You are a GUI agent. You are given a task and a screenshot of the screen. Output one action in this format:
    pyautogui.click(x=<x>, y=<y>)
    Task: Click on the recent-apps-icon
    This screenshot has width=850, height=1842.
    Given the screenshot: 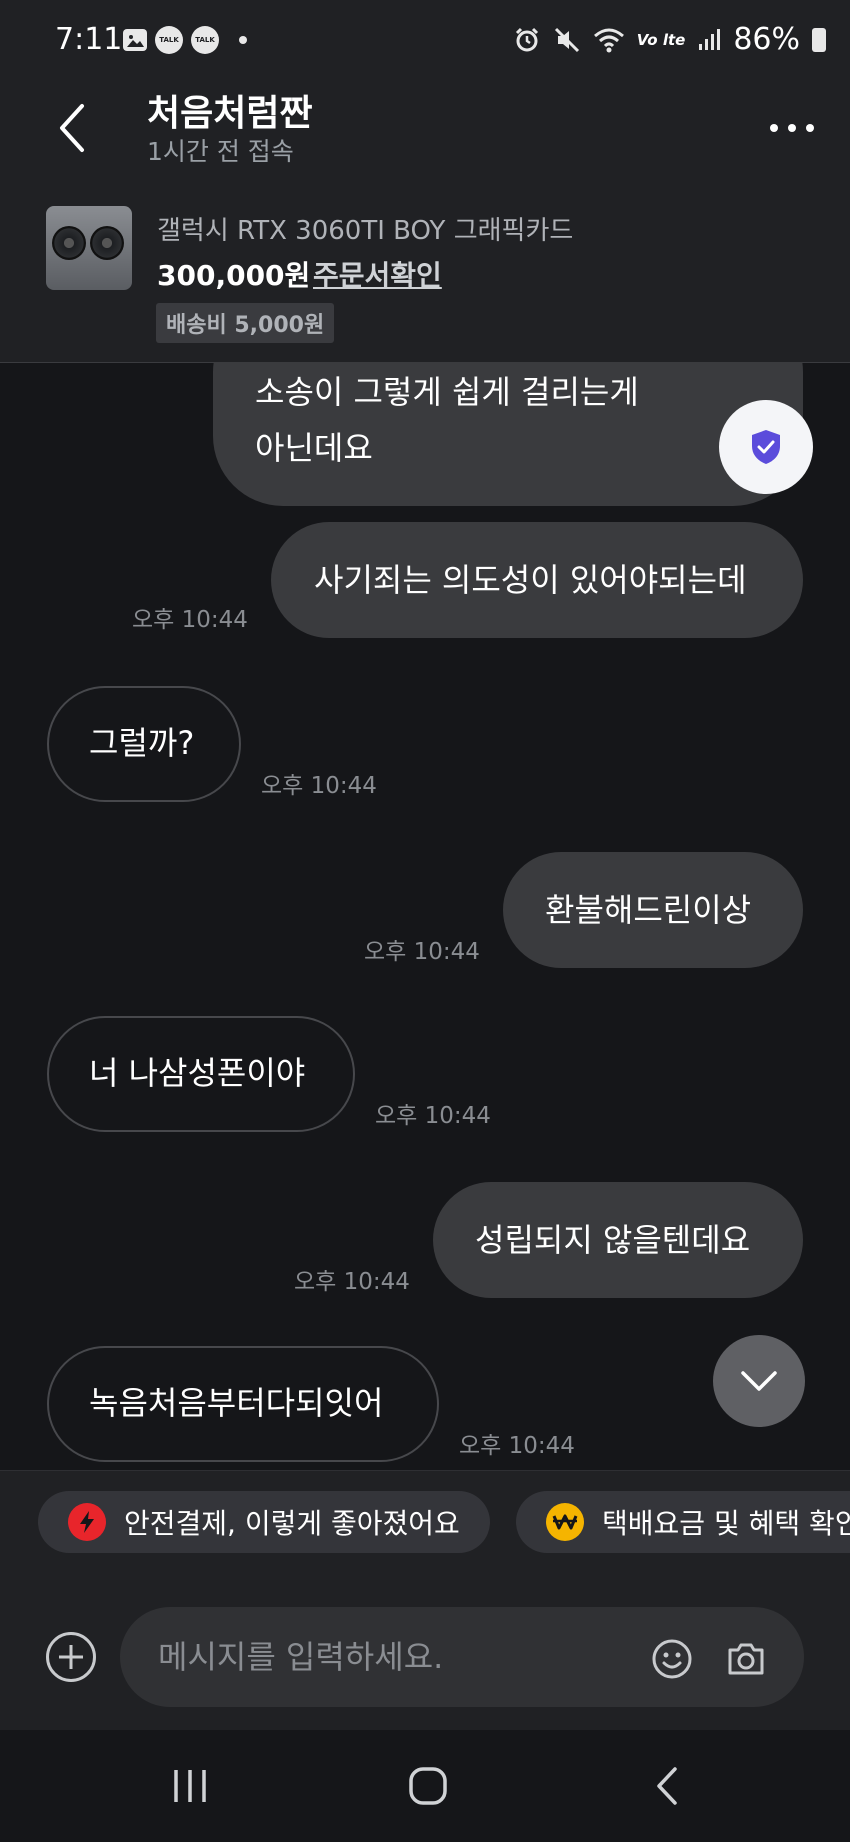 What is the action you would take?
    pyautogui.click(x=190, y=1786)
    